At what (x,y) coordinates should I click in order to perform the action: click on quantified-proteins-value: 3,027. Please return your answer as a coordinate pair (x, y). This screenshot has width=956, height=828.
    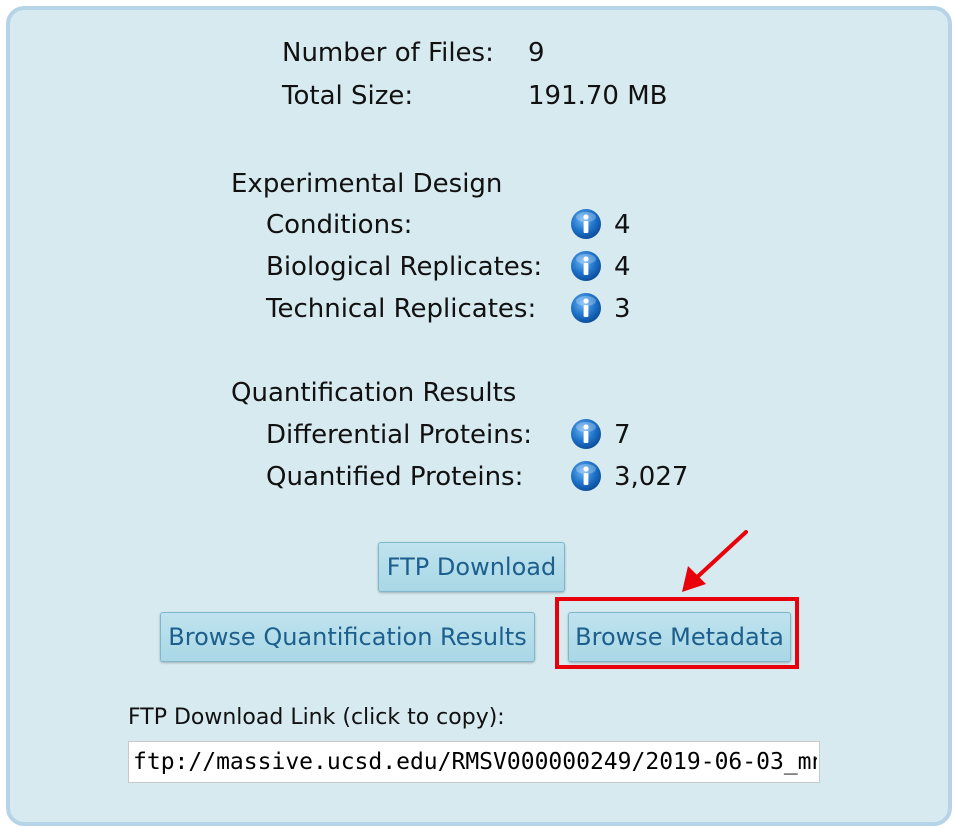
    Looking at the image, I should click on (651, 477).